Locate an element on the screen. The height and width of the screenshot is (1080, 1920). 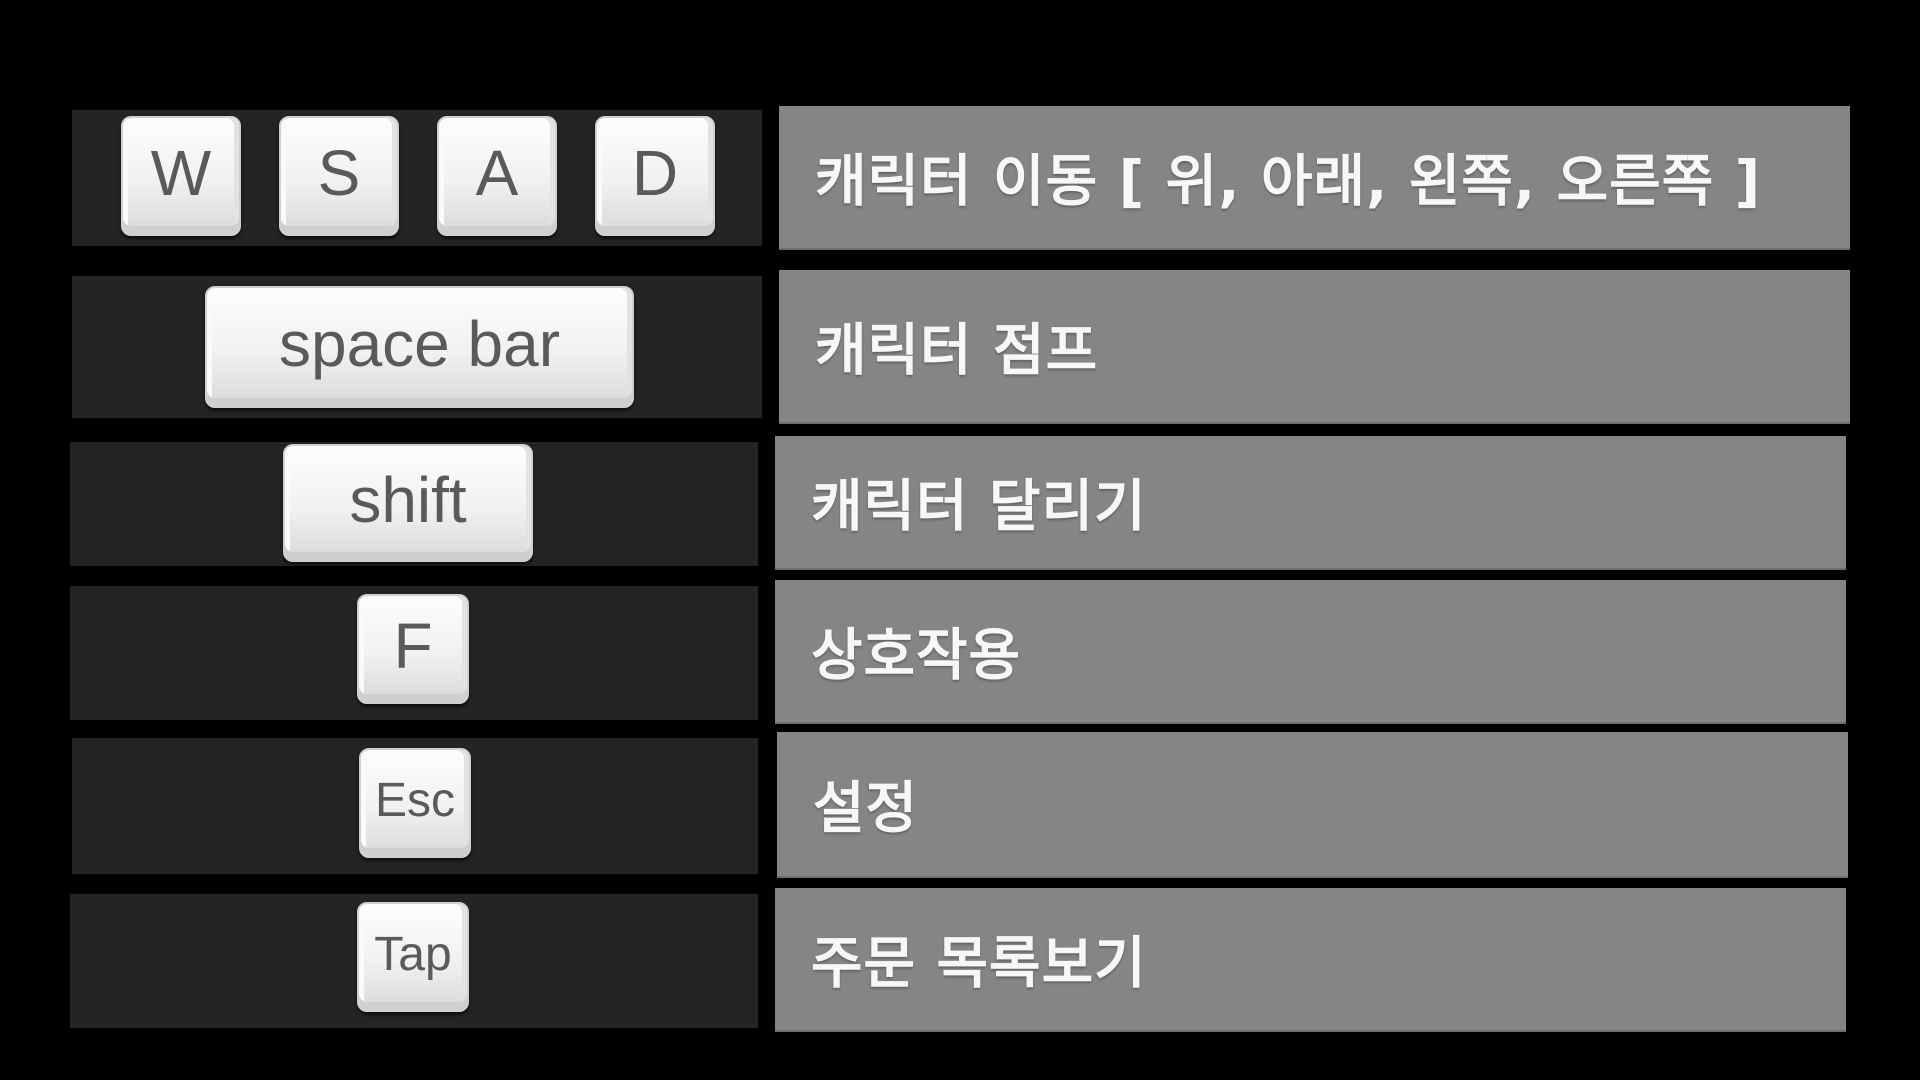
key-panel-move: W S A D is located at coordinates (417, 178).